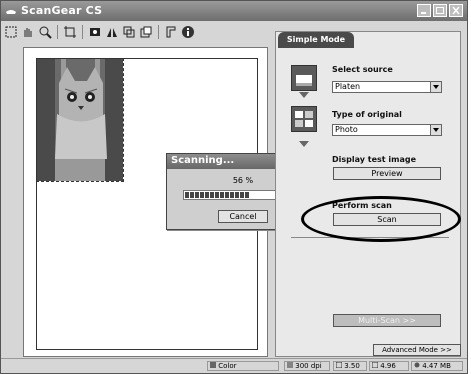  What do you see at coordinates (213, 365) in the screenshot?
I see `color-mode-icon` at bounding box center [213, 365].